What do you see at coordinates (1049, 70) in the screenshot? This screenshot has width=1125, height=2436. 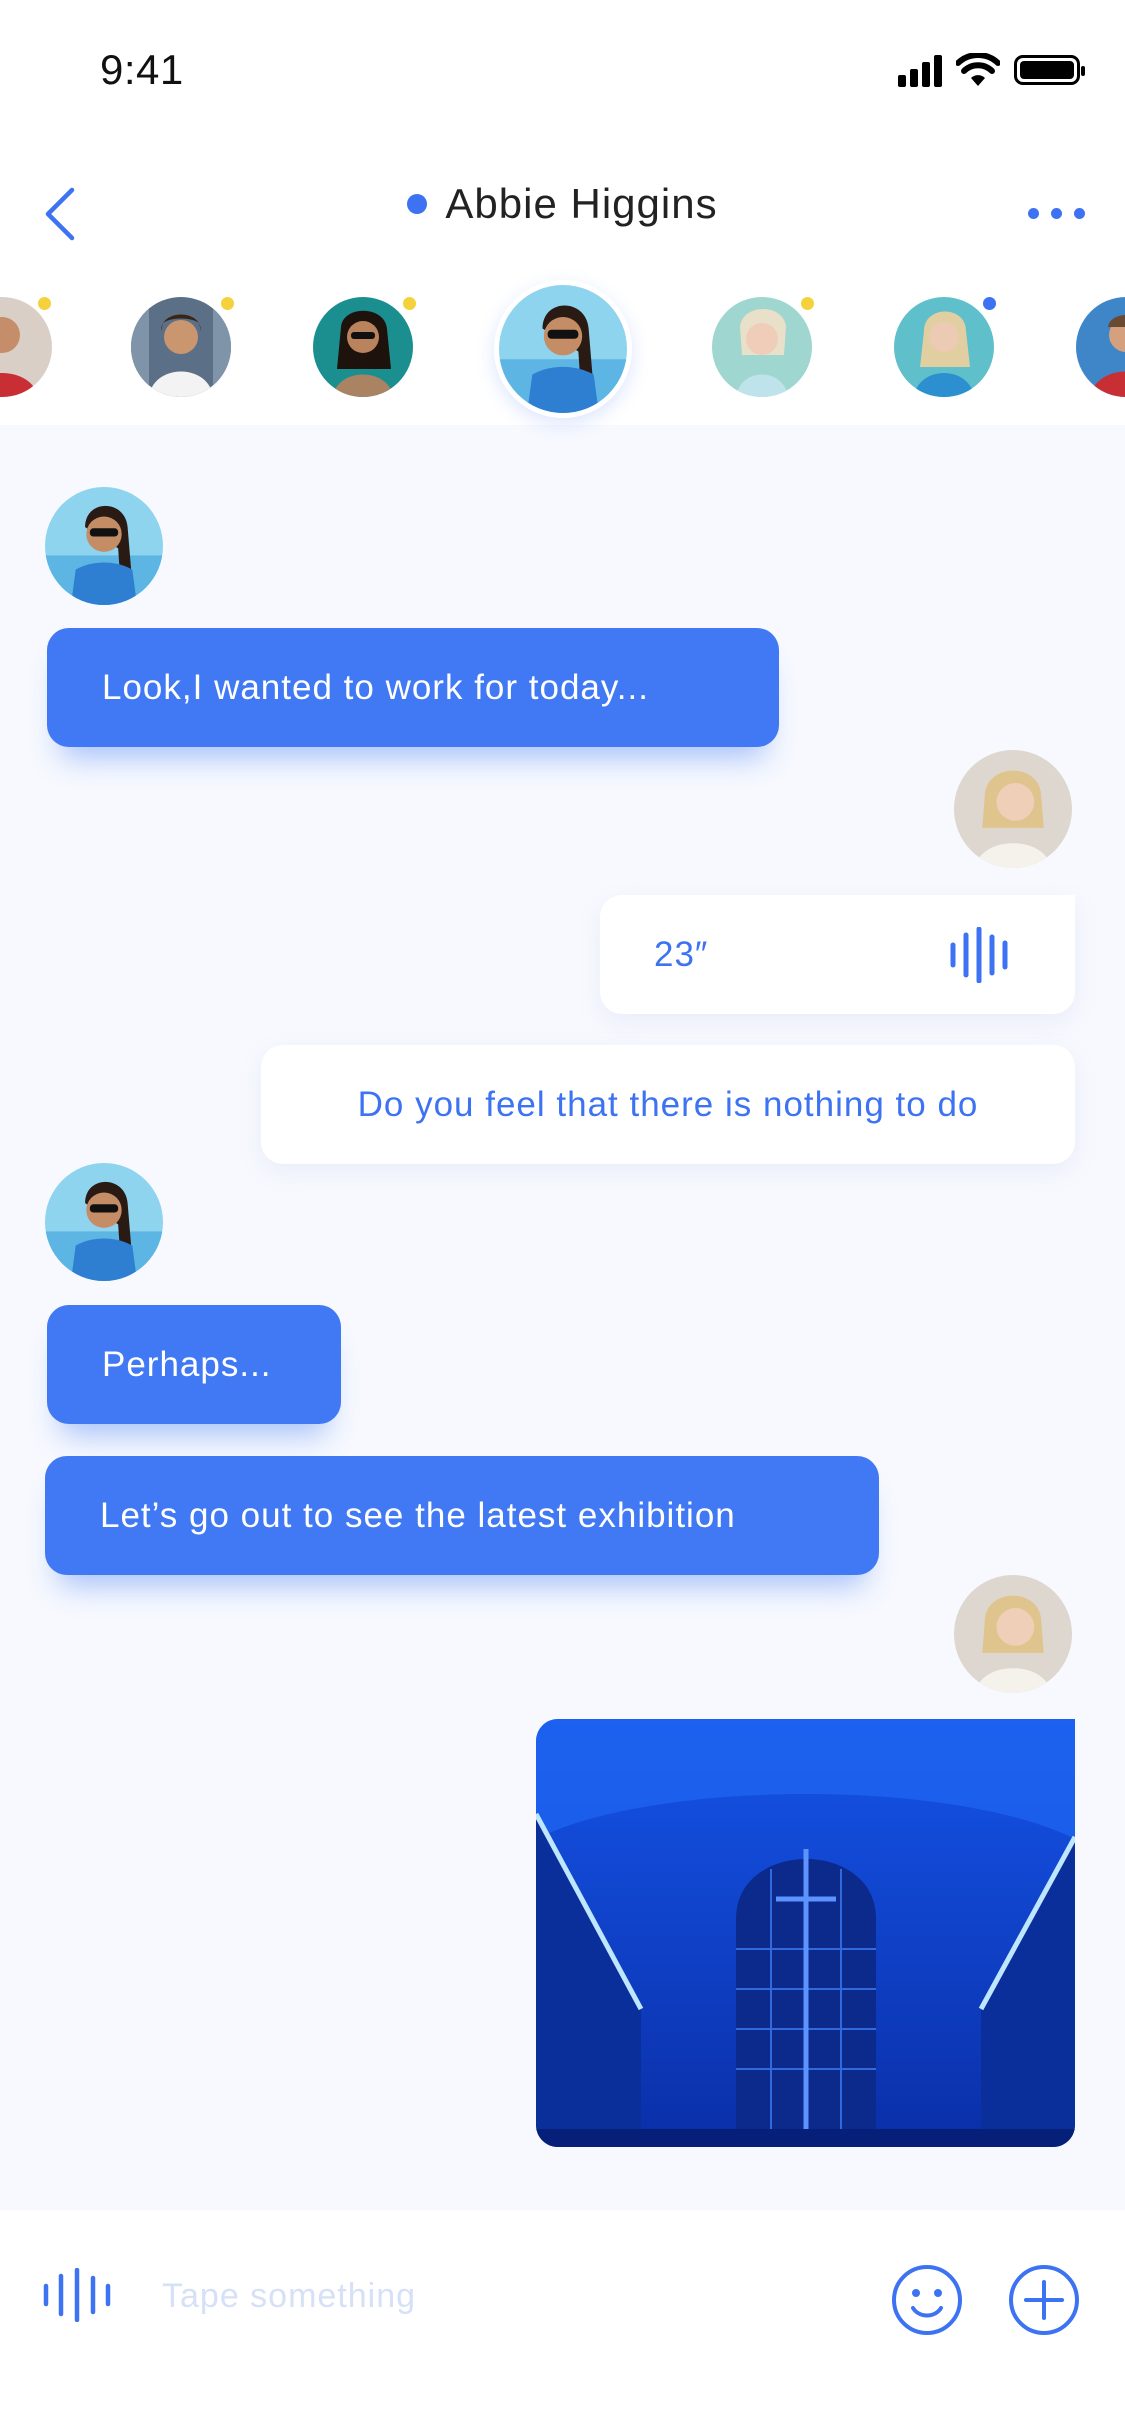 I see `battery-icon` at bounding box center [1049, 70].